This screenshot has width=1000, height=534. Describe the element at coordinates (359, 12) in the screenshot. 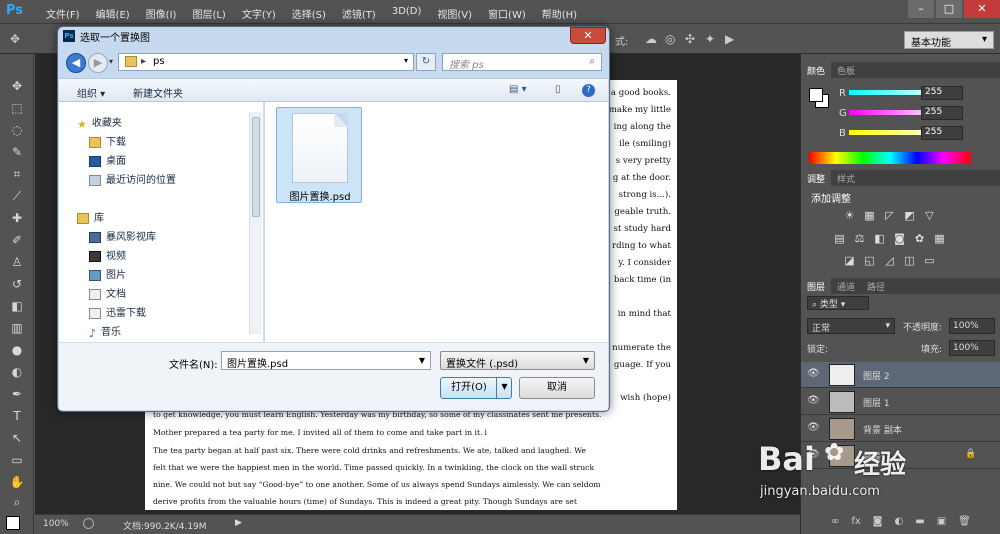

I see `menu-filter: 滤镜(T)` at that location.